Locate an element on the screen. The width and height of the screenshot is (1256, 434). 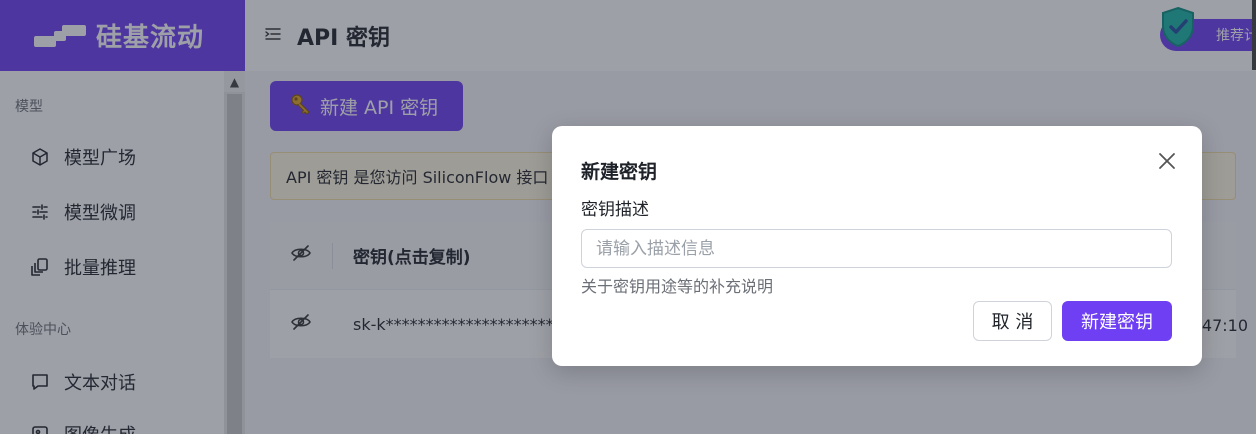
key-description-input is located at coordinates (876, 248).